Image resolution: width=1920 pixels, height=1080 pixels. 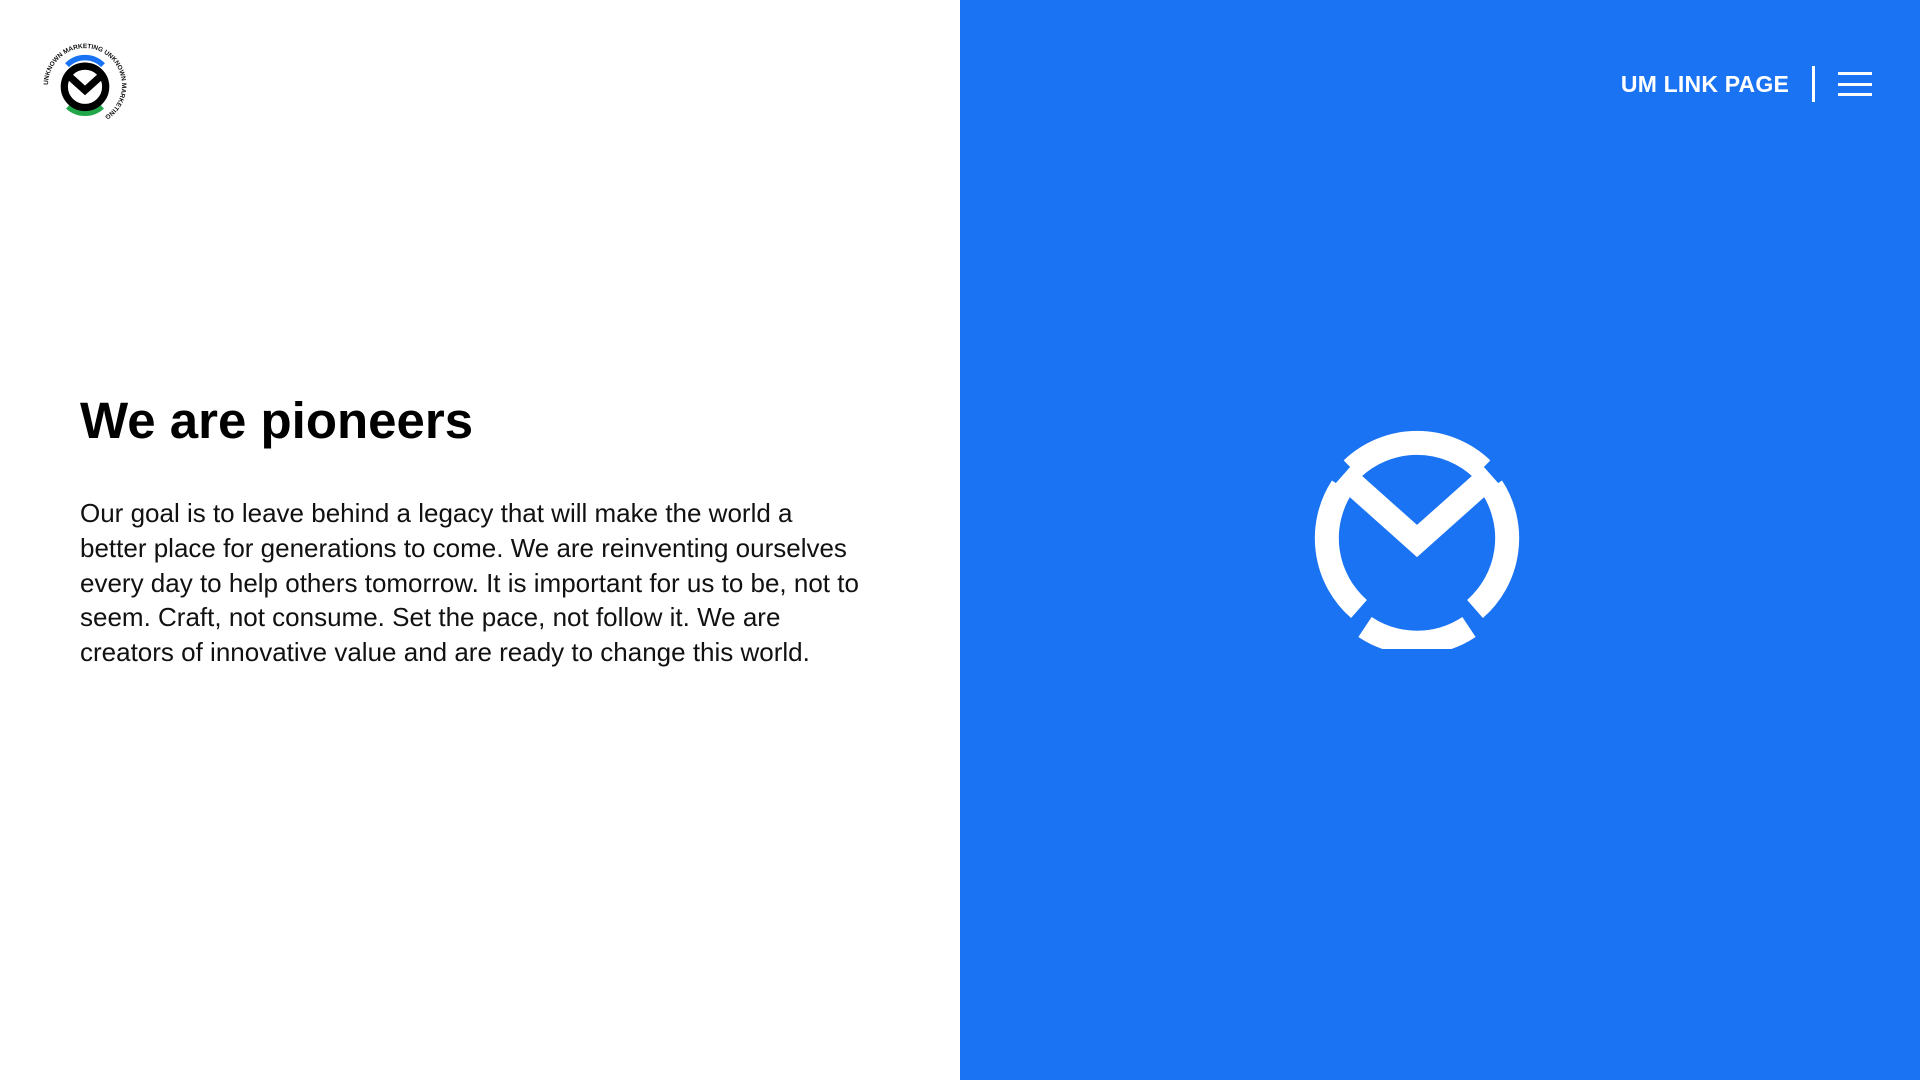 What do you see at coordinates (277, 420) in the screenshot?
I see `page-title: We are pioneers` at bounding box center [277, 420].